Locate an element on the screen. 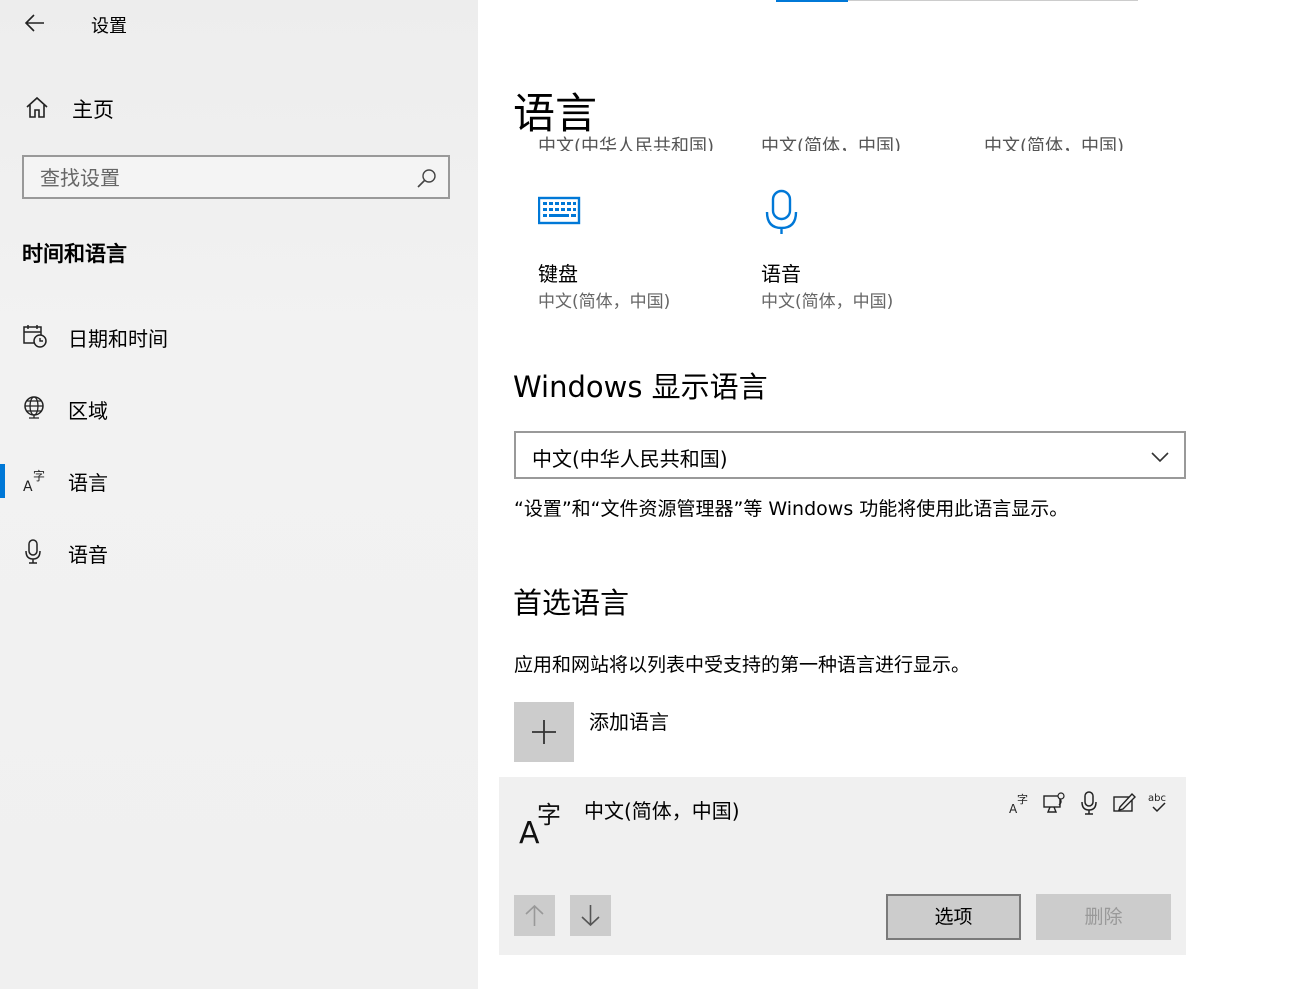  svg-text: A is located at coordinates (28, 486).